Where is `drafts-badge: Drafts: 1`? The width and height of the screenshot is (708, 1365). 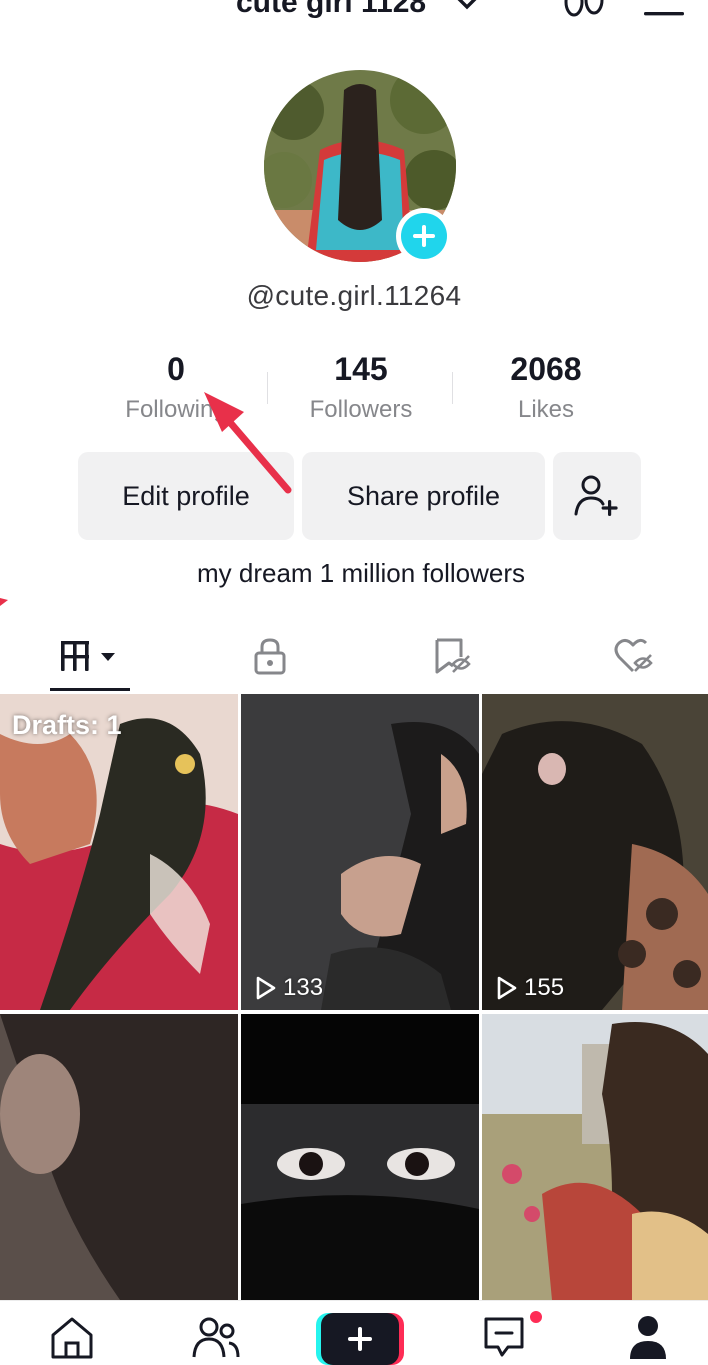 drafts-badge: Drafts: 1 is located at coordinates (67, 725).